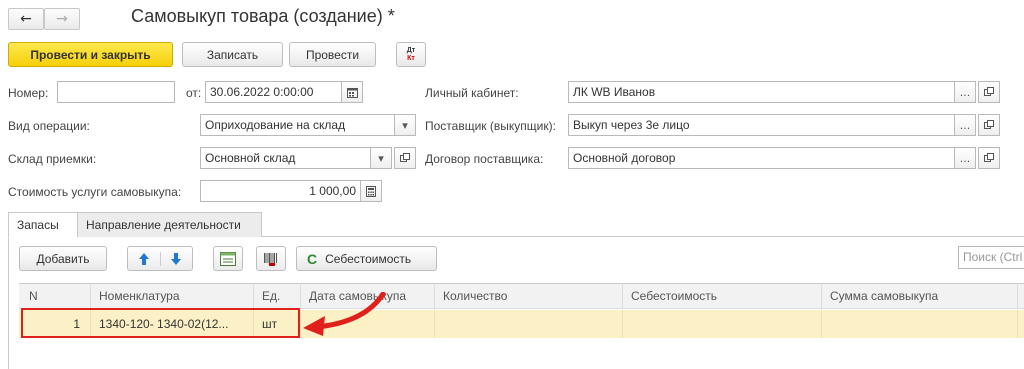  I want to click on post-button: Провести, so click(332, 54).